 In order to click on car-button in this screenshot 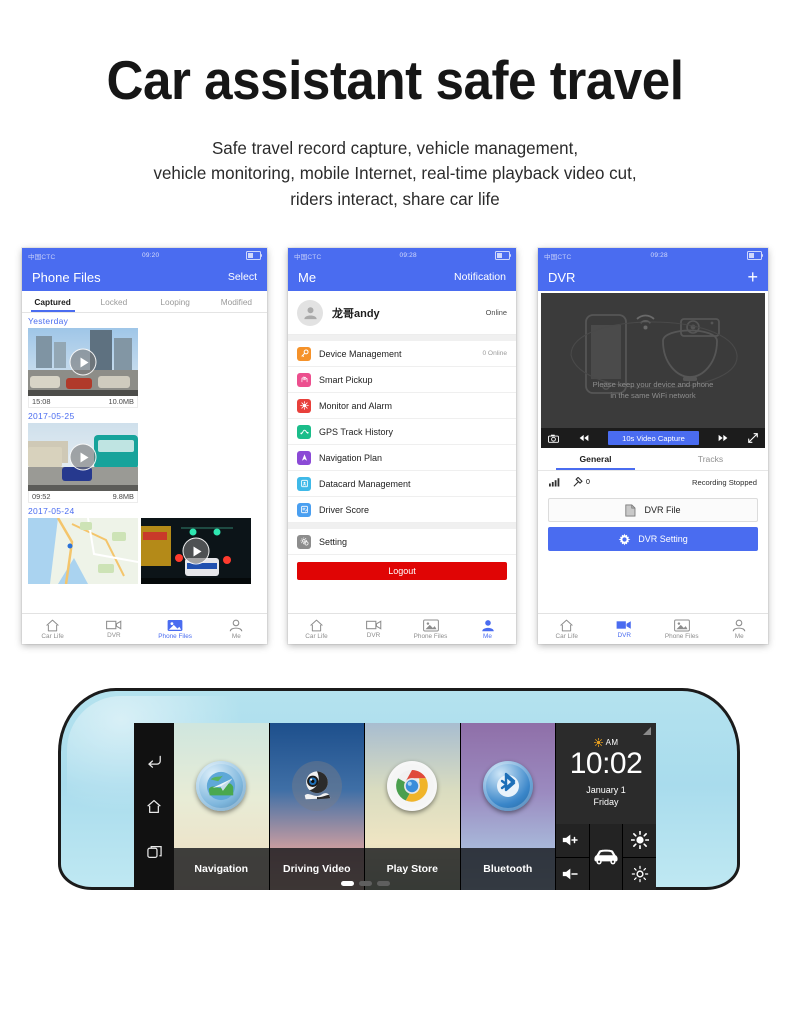, I will do `click(606, 857)`.